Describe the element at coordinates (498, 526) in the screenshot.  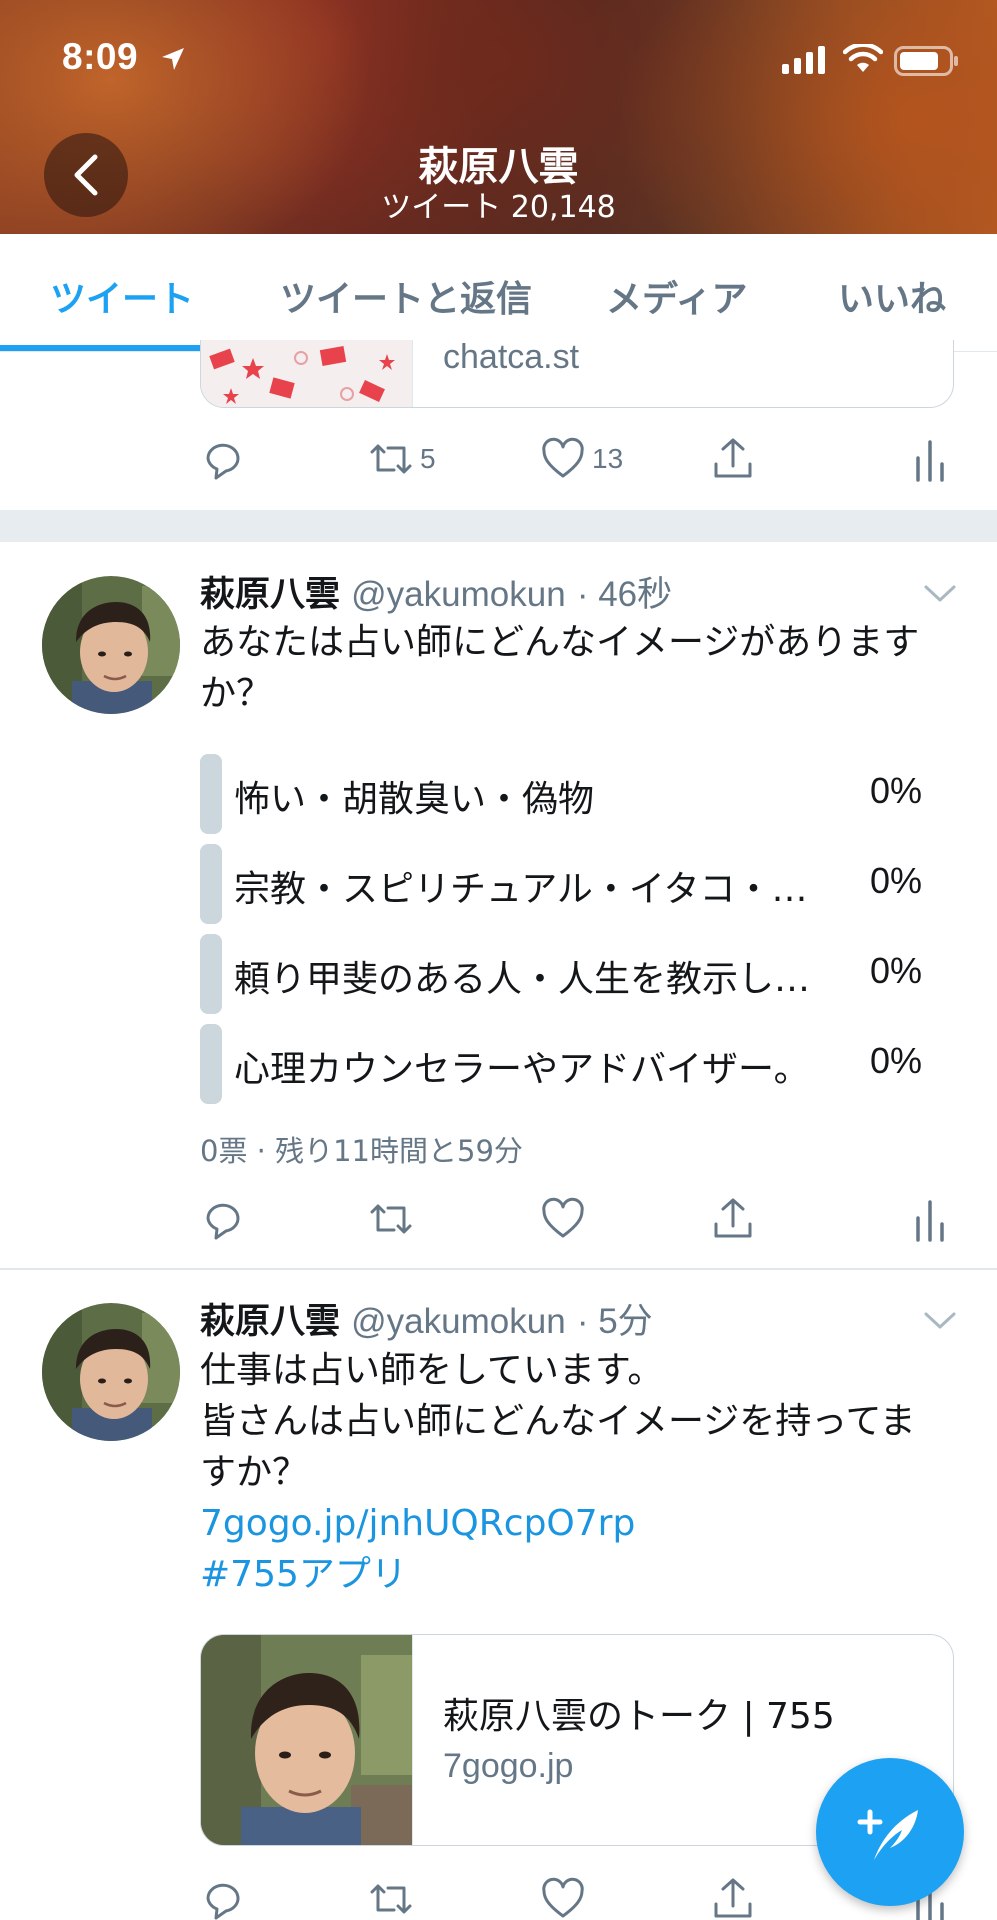
I see `section-separator` at that location.